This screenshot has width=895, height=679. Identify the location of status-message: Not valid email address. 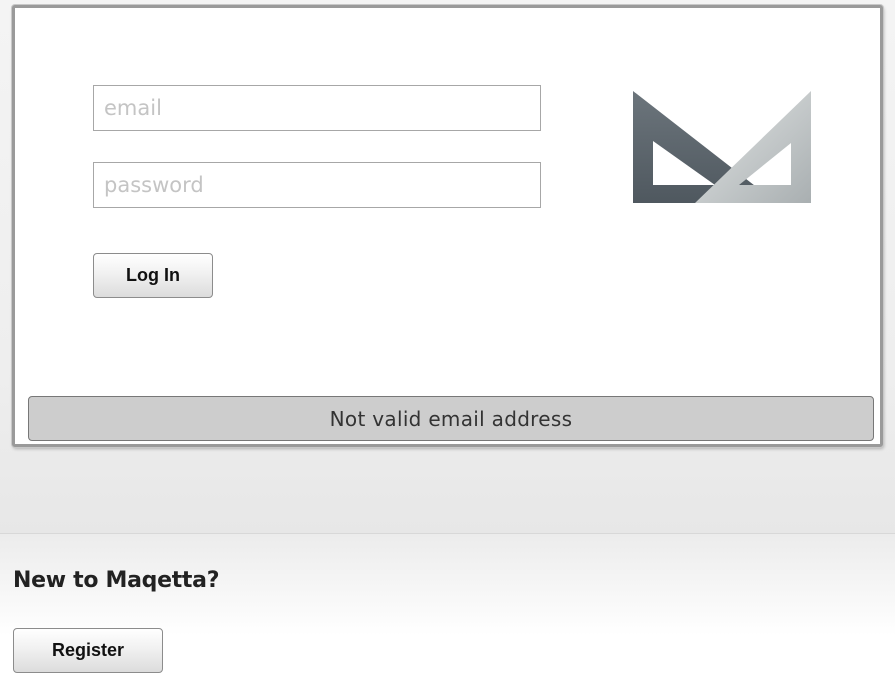
(451, 418).